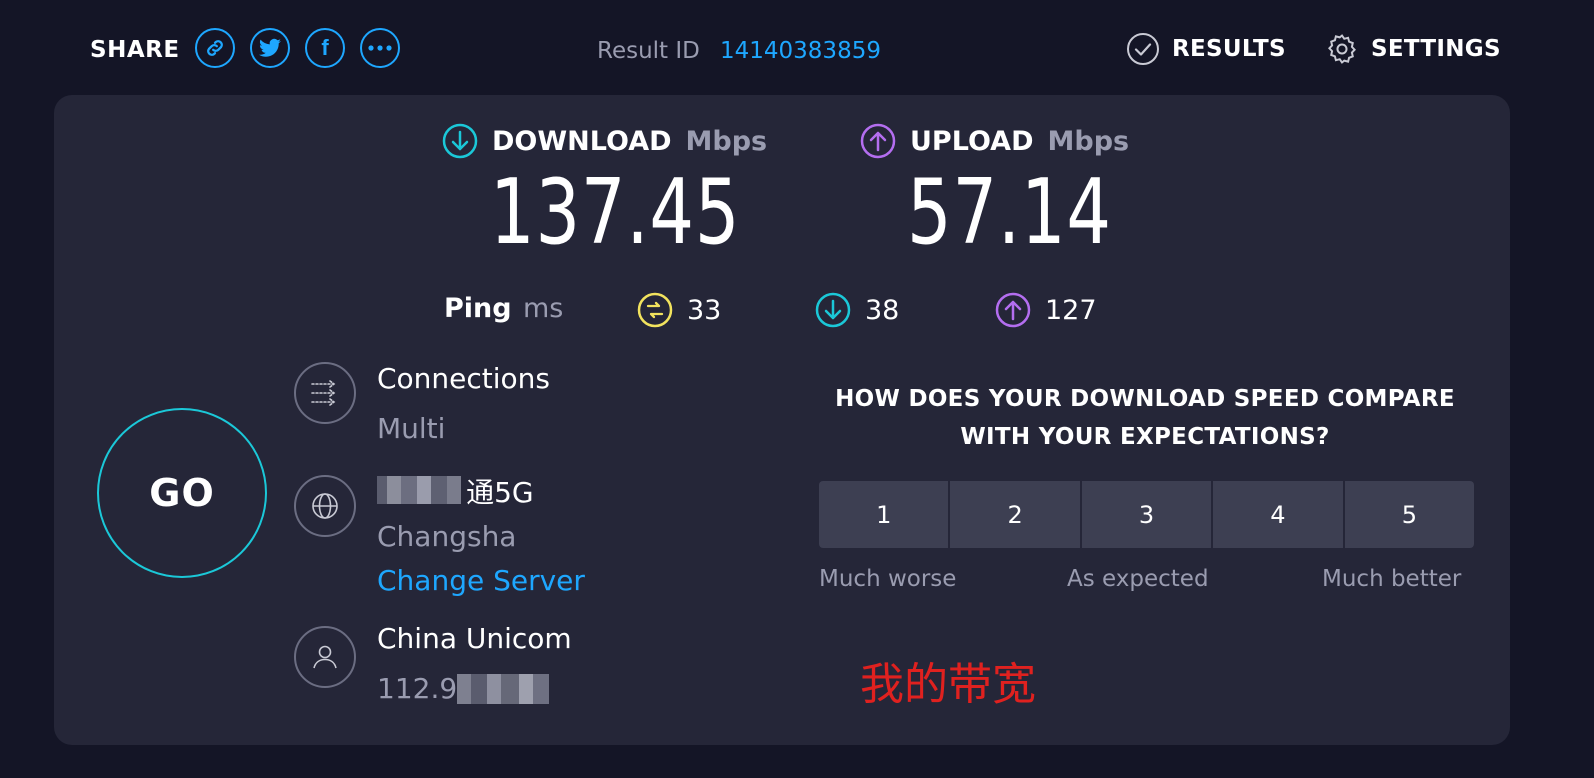  Describe the element at coordinates (1143, 49) in the screenshot. I see `check-circle-icon` at that location.